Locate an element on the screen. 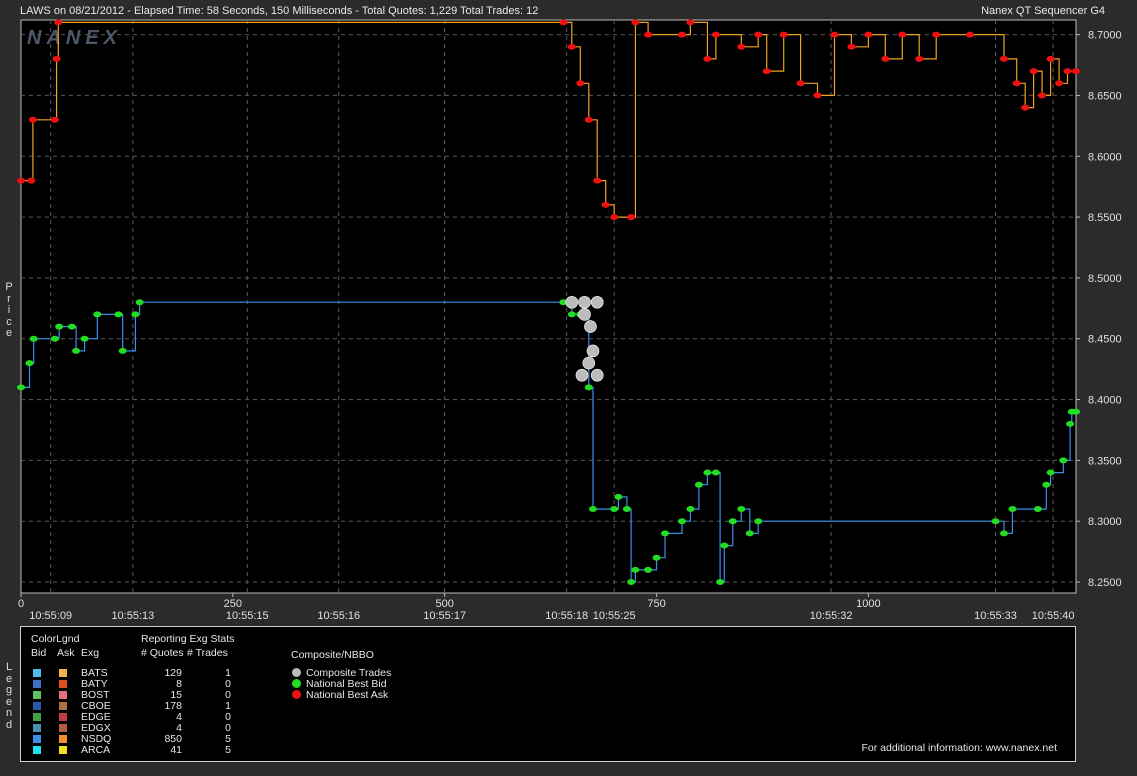 The image size is (1137, 776). x-tick-label: 1000 is located at coordinates (868, 604).